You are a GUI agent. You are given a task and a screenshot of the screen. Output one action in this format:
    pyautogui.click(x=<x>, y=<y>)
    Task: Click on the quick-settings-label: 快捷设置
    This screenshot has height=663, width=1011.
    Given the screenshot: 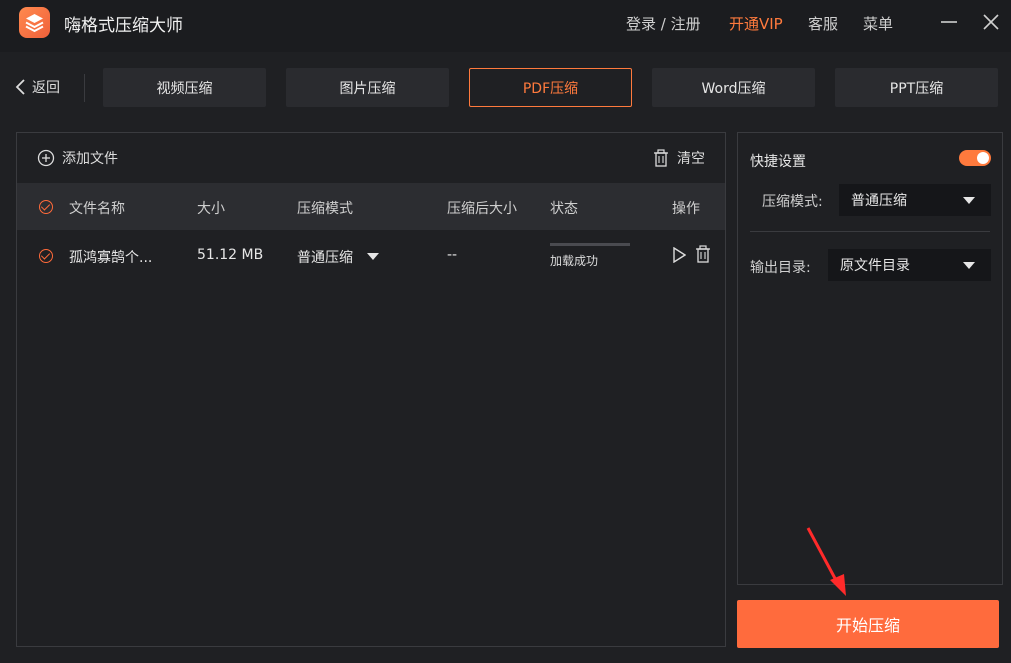 What is the action you would take?
    pyautogui.click(x=778, y=162)
    